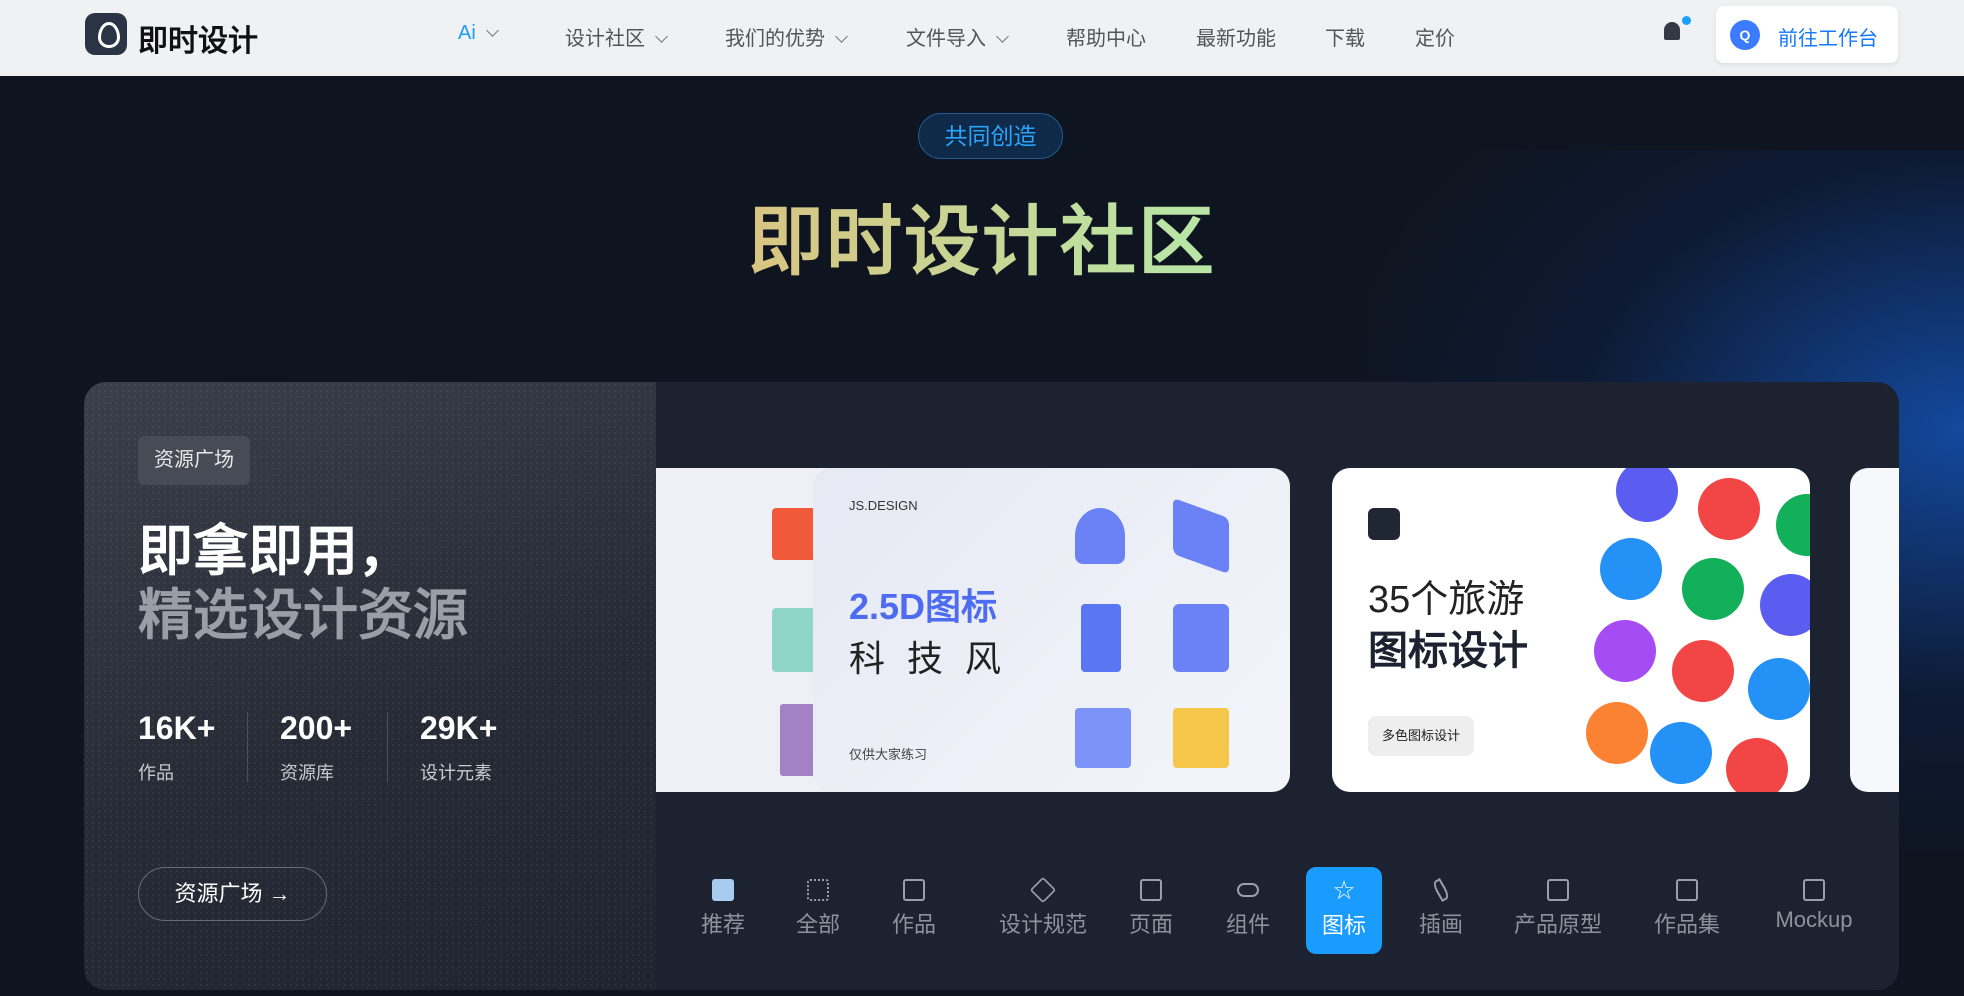 Image resolution: width=1964 pixels, height=996 pixels. I want to click on resource-tag: 资源广场, so click(194, 460).